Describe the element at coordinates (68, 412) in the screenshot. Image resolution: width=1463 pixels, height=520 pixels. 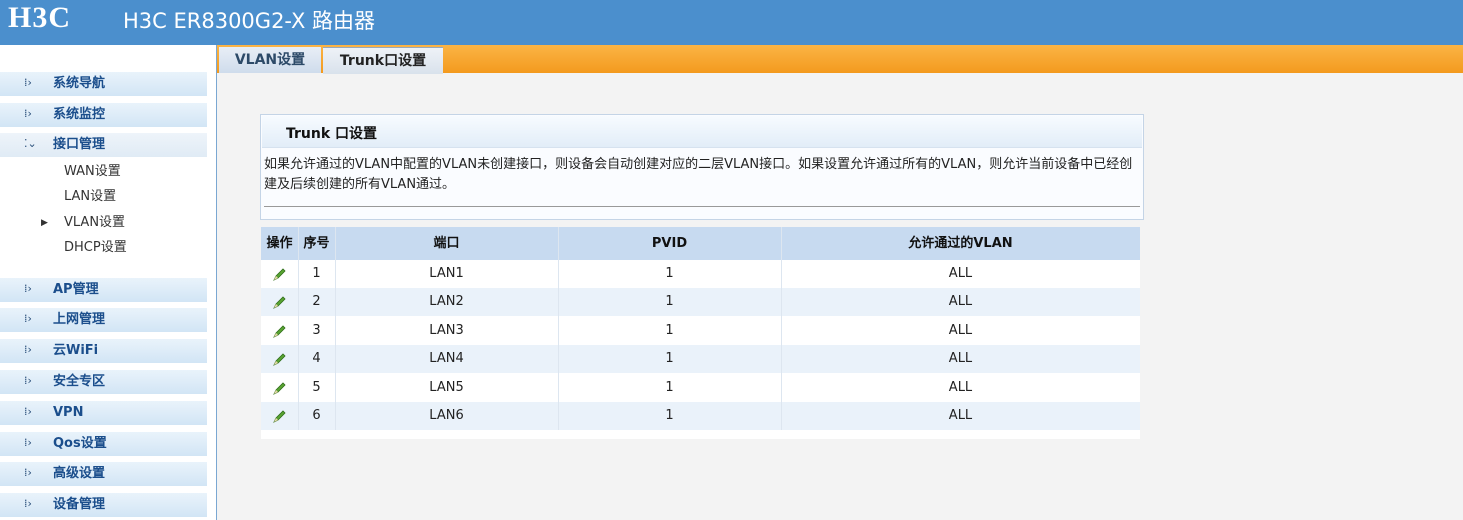
I see `sidebar-item-label: VPN` at that location.